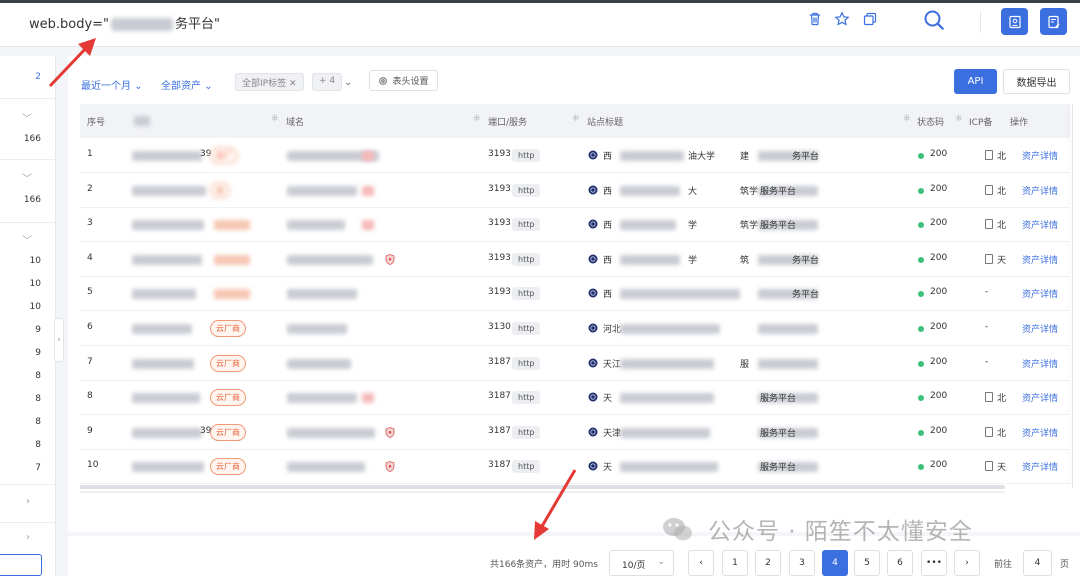 This screenshot has width=1080, height=576. I want to click on page-button: 3, so click(802, 563).